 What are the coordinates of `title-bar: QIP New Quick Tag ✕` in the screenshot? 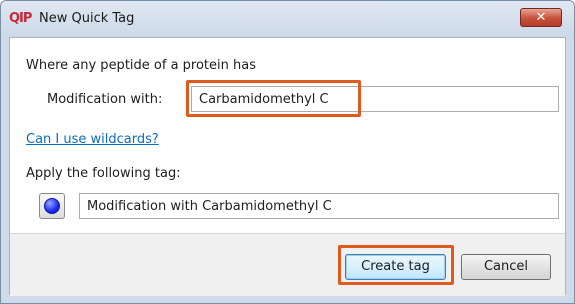 It's located at (287, 19).